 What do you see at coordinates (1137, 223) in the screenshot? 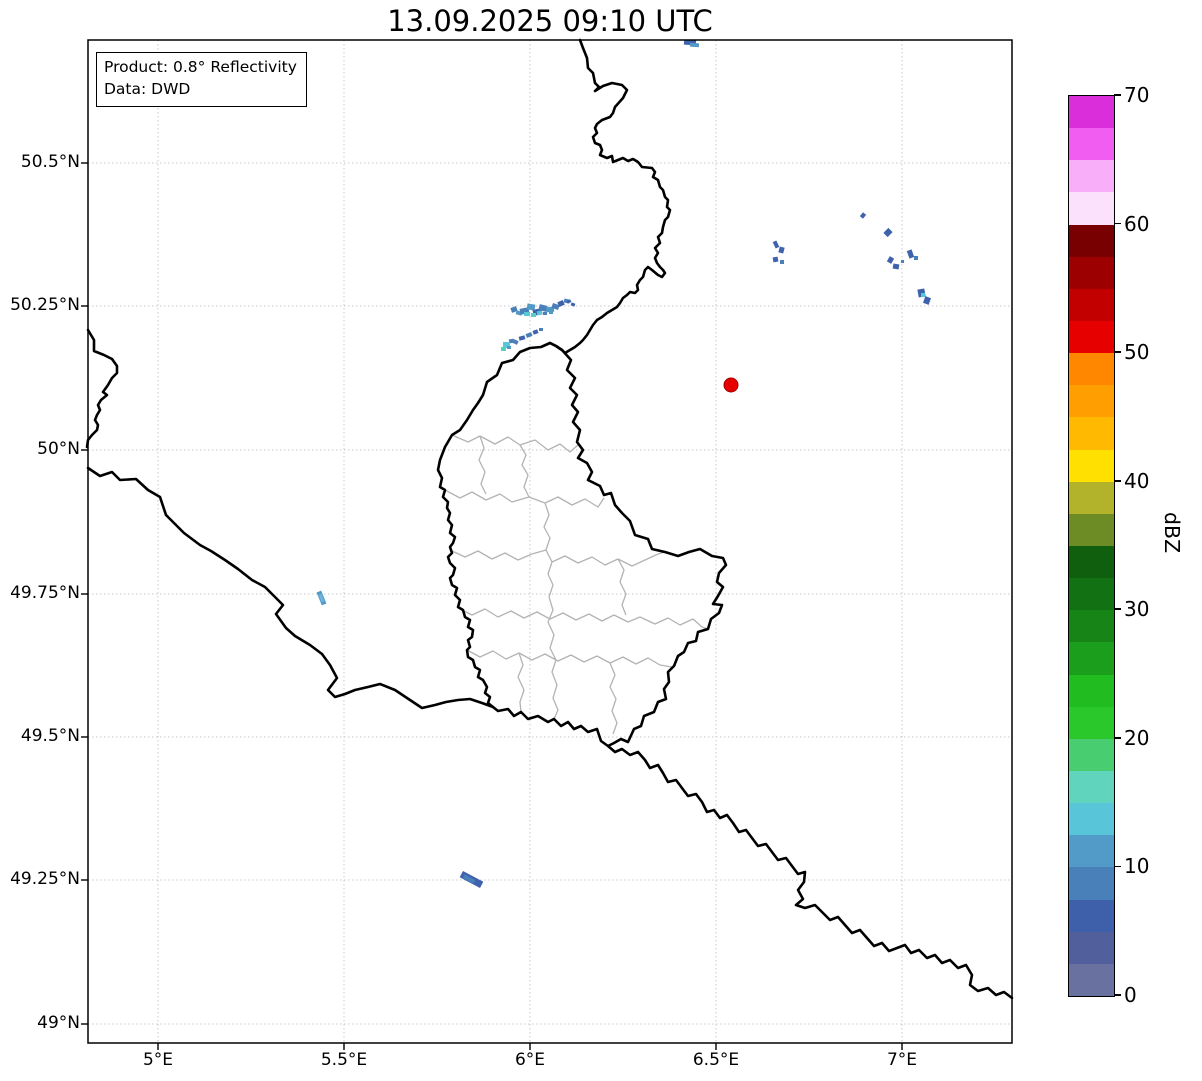
I see `colorbar-tick-label: 60` at bounding box center [1137, 223].